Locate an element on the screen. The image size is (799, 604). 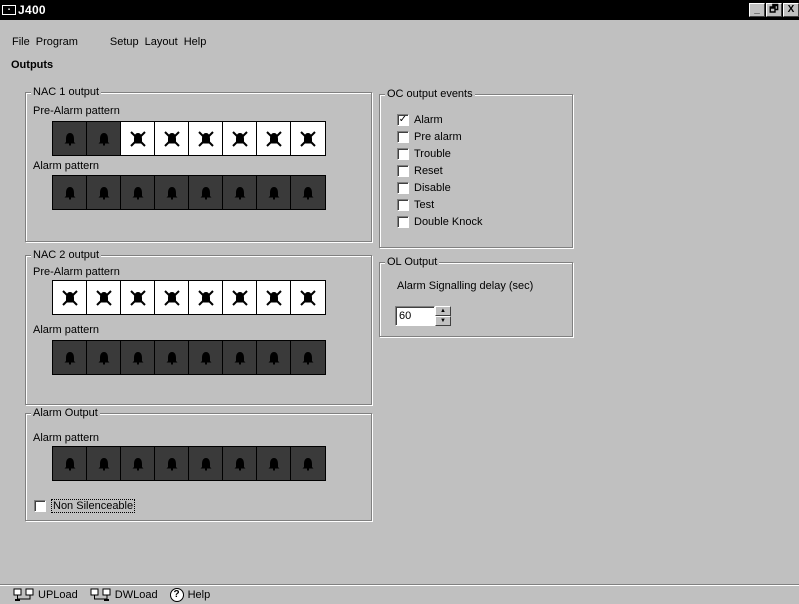
title-bar: ▪ J400 _ 🗗 X is located at coordinates (399, 10).